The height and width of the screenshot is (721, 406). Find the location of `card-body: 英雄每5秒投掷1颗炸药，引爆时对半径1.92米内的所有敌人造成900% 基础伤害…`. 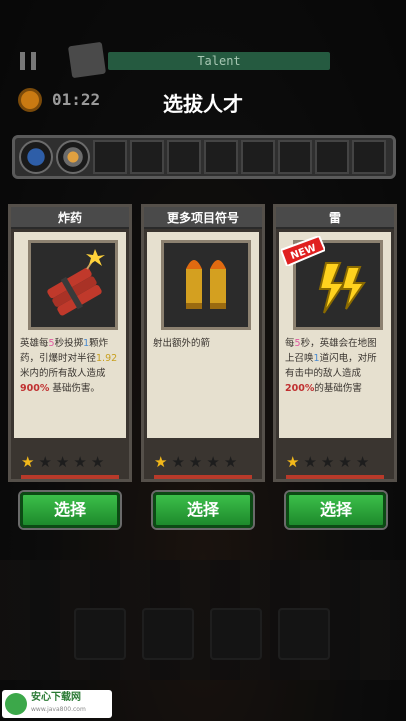

card-body: 英雄每5秒投掷1颗炸药，引爆时对半径1.92米内的所有敌人造成900% 基础伤害… is located at coordinates (70, 335).